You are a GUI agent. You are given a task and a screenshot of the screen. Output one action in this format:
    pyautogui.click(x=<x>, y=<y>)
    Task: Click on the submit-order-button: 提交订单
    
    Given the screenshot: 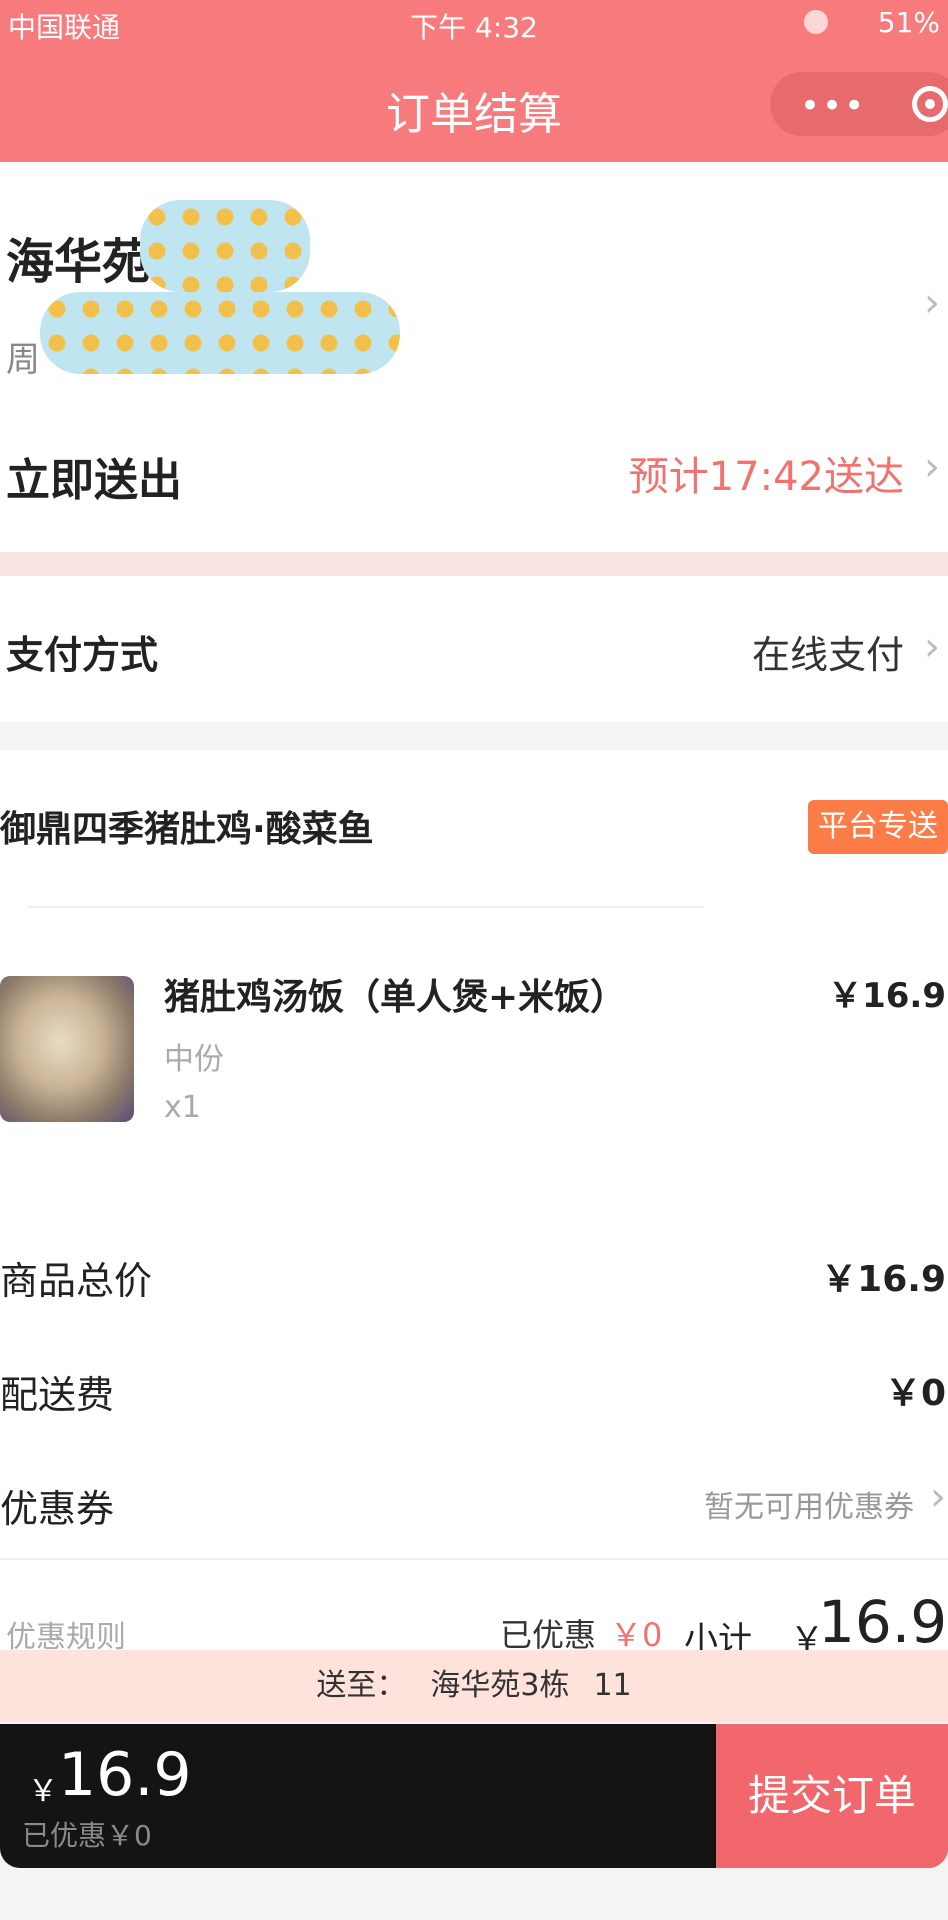 What is the action you would take?
    pyautogui.click(x=832, y=1796)
    